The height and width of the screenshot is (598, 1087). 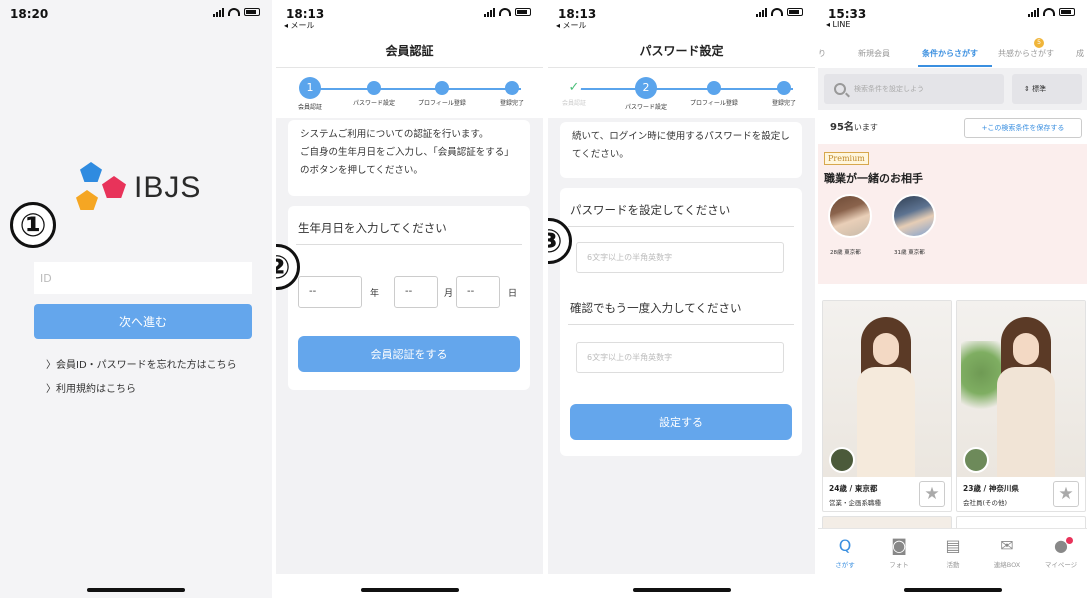 I want to click on authenticate-button: 会員認証をする, so click(x=409, y=354).